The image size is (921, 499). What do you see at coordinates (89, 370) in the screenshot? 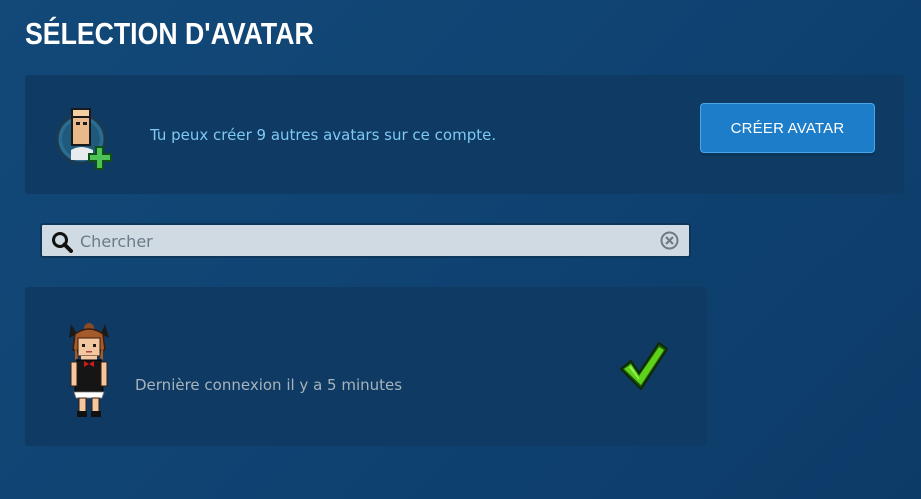
I see `avatar-figure` at bounding box center [89, 370].